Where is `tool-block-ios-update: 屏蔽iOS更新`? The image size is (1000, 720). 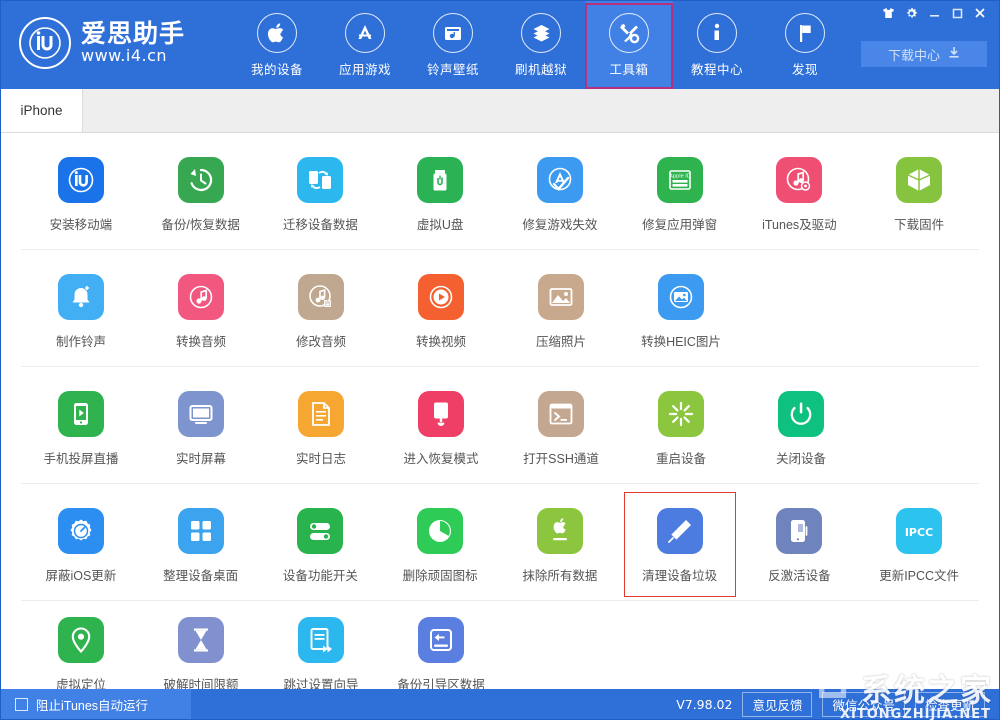 tool-block-ios-update: 屏蔽iOS更新 is located at coordinates (81, 545).